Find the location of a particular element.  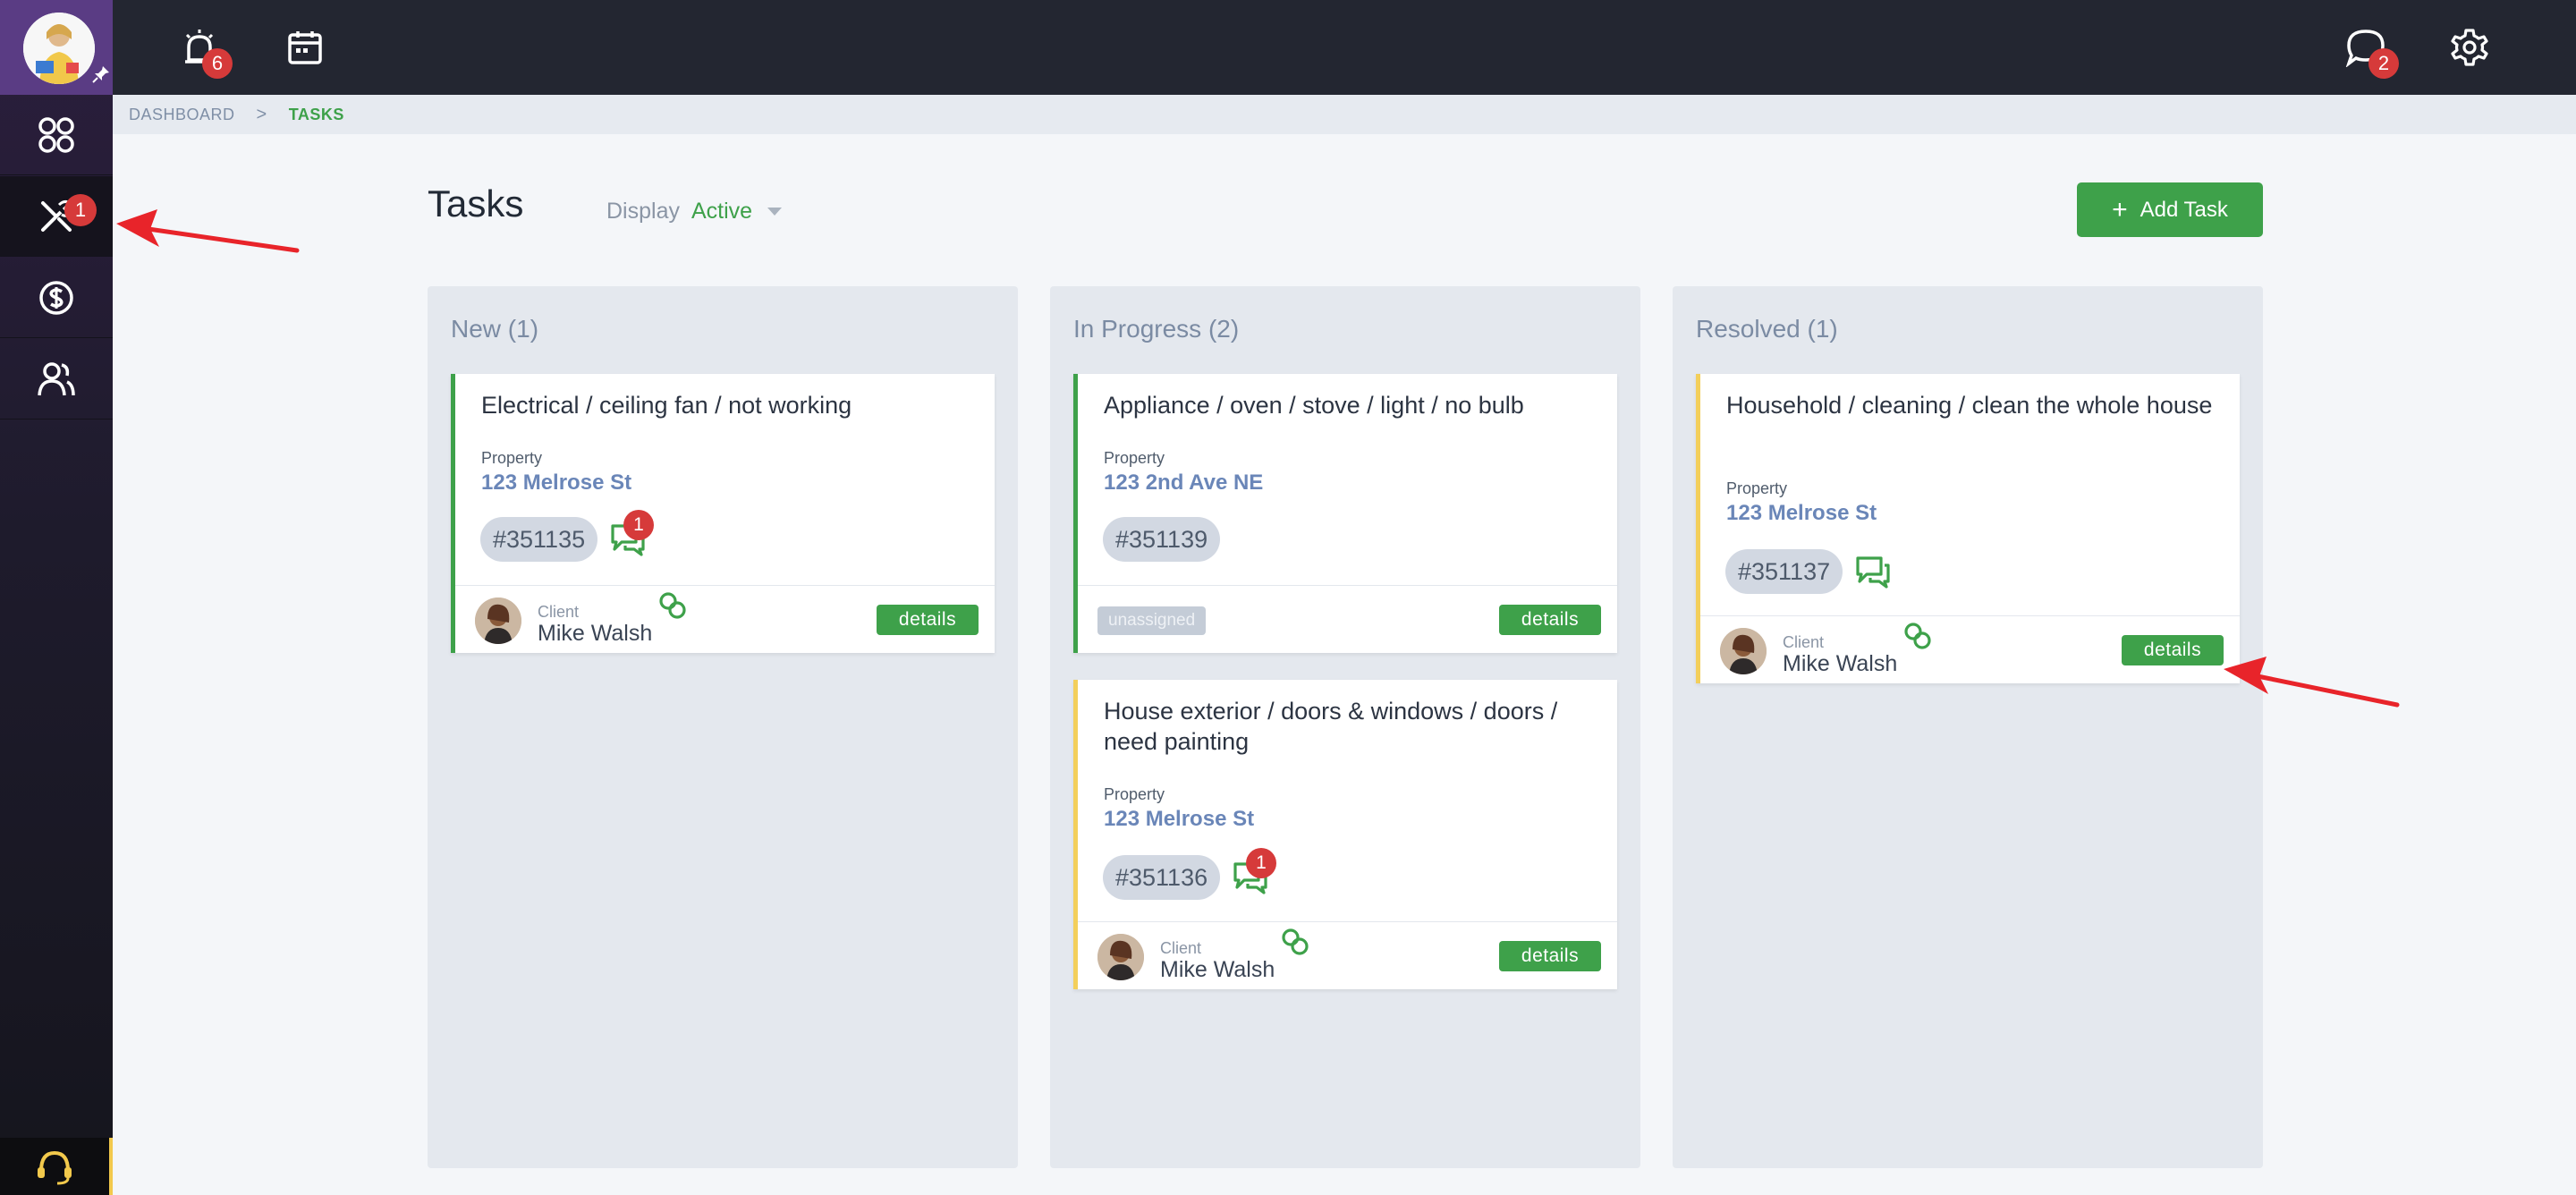

user-avatar-area is located at coordinates (56, 47).